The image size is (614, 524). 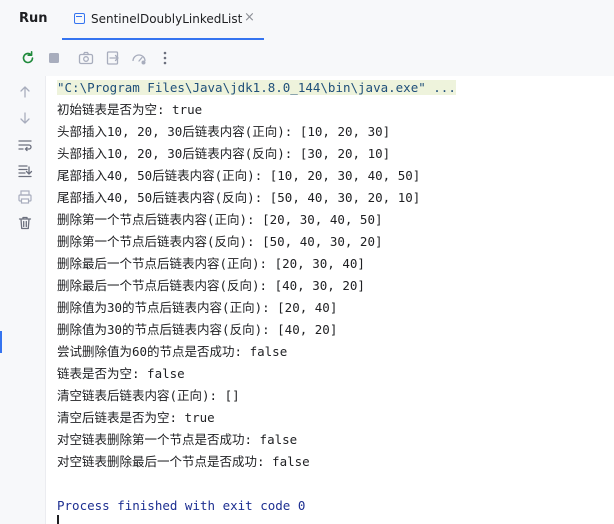 What do you see at coordinates (307, 20) in the screenshot?
I see `run-tool-window-header: Run SentinelDoublyLinkedList ×` at bounding box center [307, 20].